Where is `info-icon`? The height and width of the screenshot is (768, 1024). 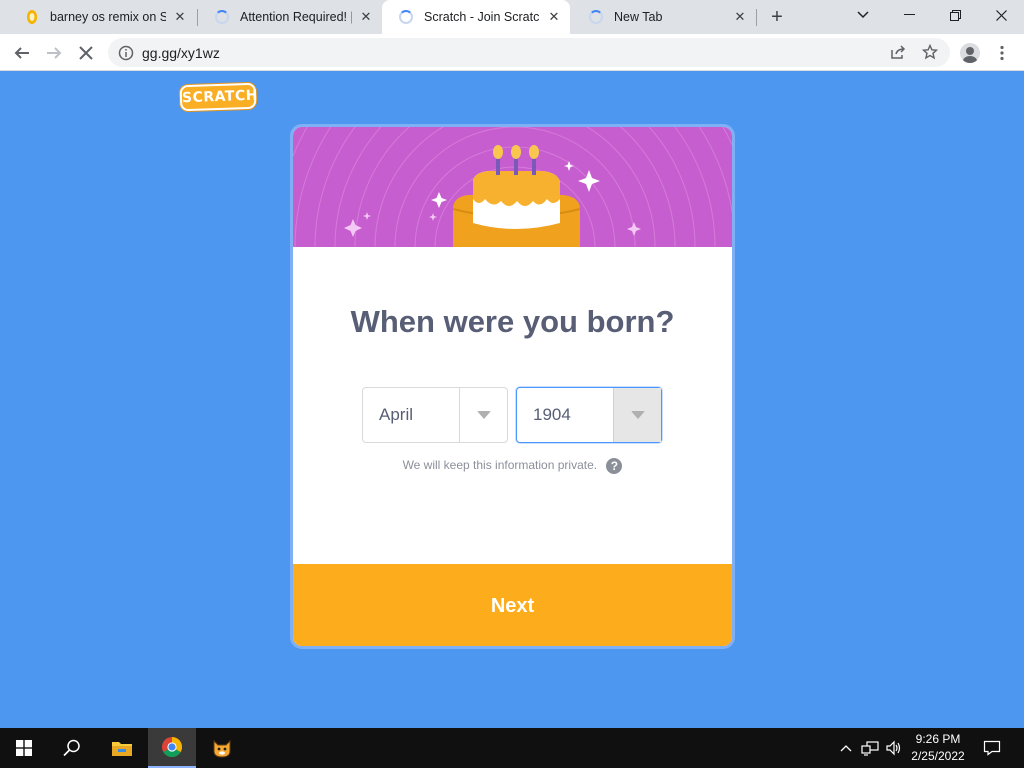
info-icon is located at coordinates (126, 53).